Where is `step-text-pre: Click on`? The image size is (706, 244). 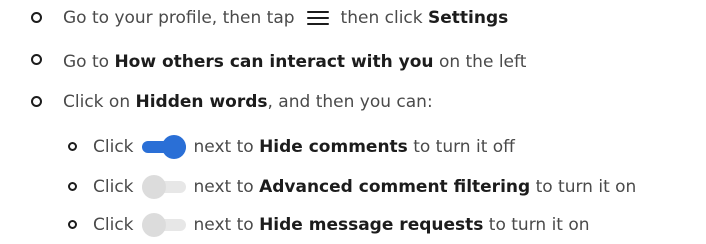 step-text-pre: Click on is located at coordinates (97, 102).